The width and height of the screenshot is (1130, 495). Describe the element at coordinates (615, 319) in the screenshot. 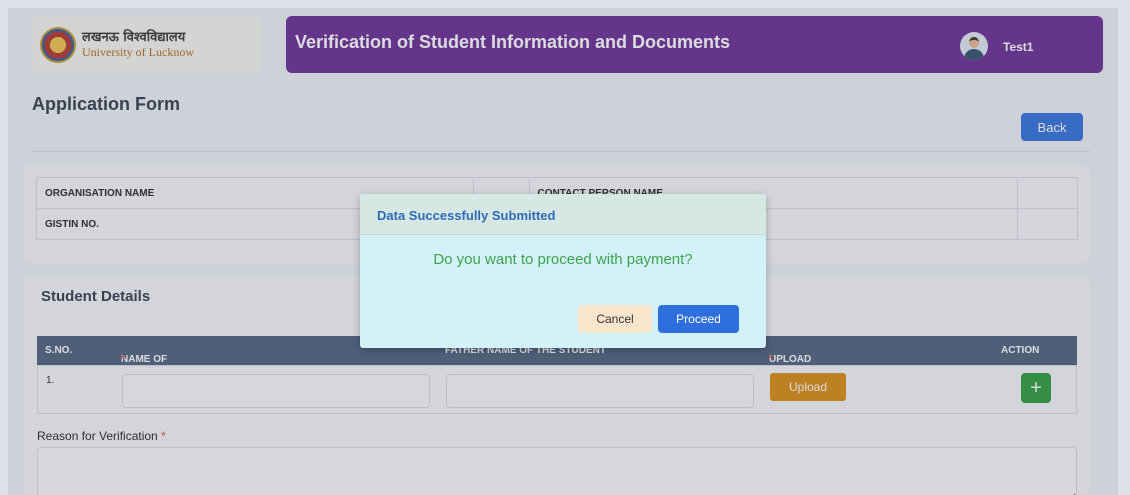

I see `cancel-button: Cancel` at that location.